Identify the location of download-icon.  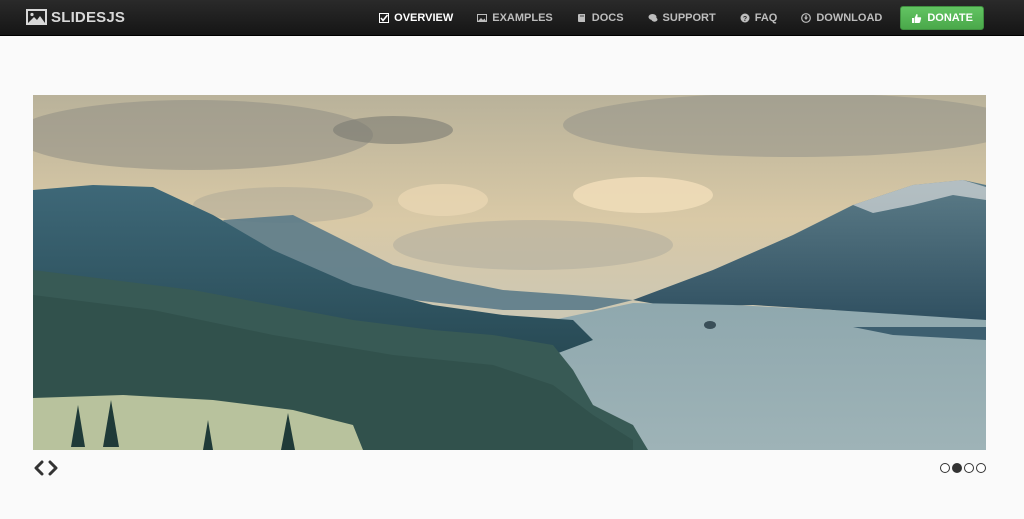
(806, 18).